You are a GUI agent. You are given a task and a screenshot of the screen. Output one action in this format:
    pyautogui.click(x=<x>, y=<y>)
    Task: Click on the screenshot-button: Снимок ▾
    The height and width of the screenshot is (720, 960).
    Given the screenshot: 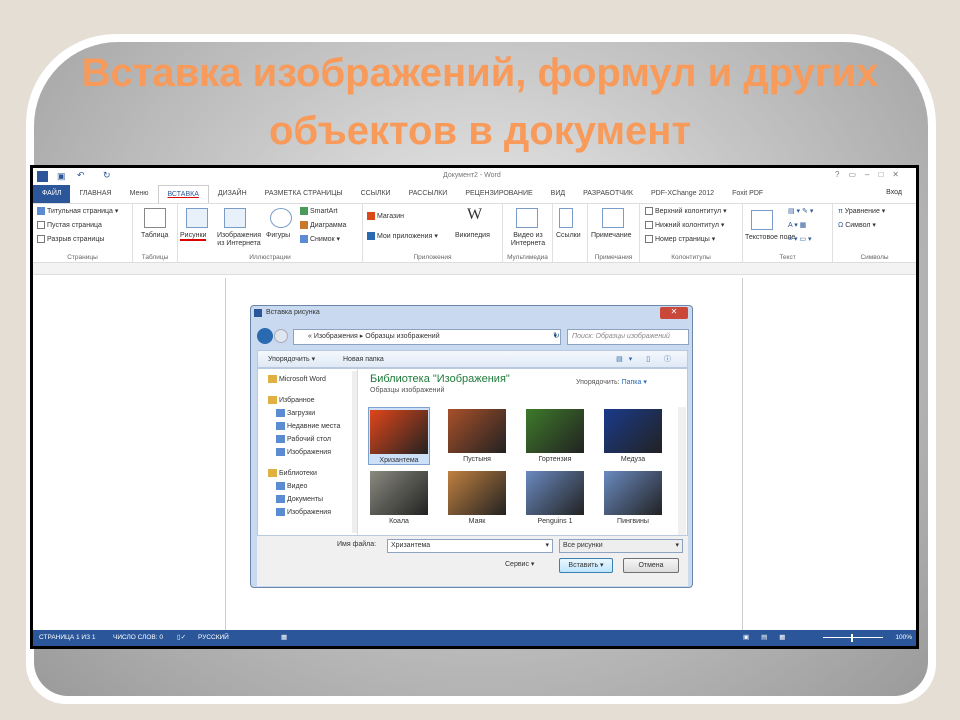 What is the action you would take?
    pyautogui.click(x=320, y=239)
    